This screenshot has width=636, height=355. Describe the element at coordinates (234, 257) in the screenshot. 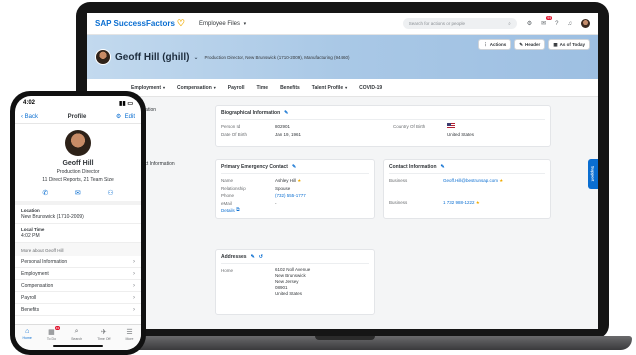

I see `addresses-title: Addresses` at that location.